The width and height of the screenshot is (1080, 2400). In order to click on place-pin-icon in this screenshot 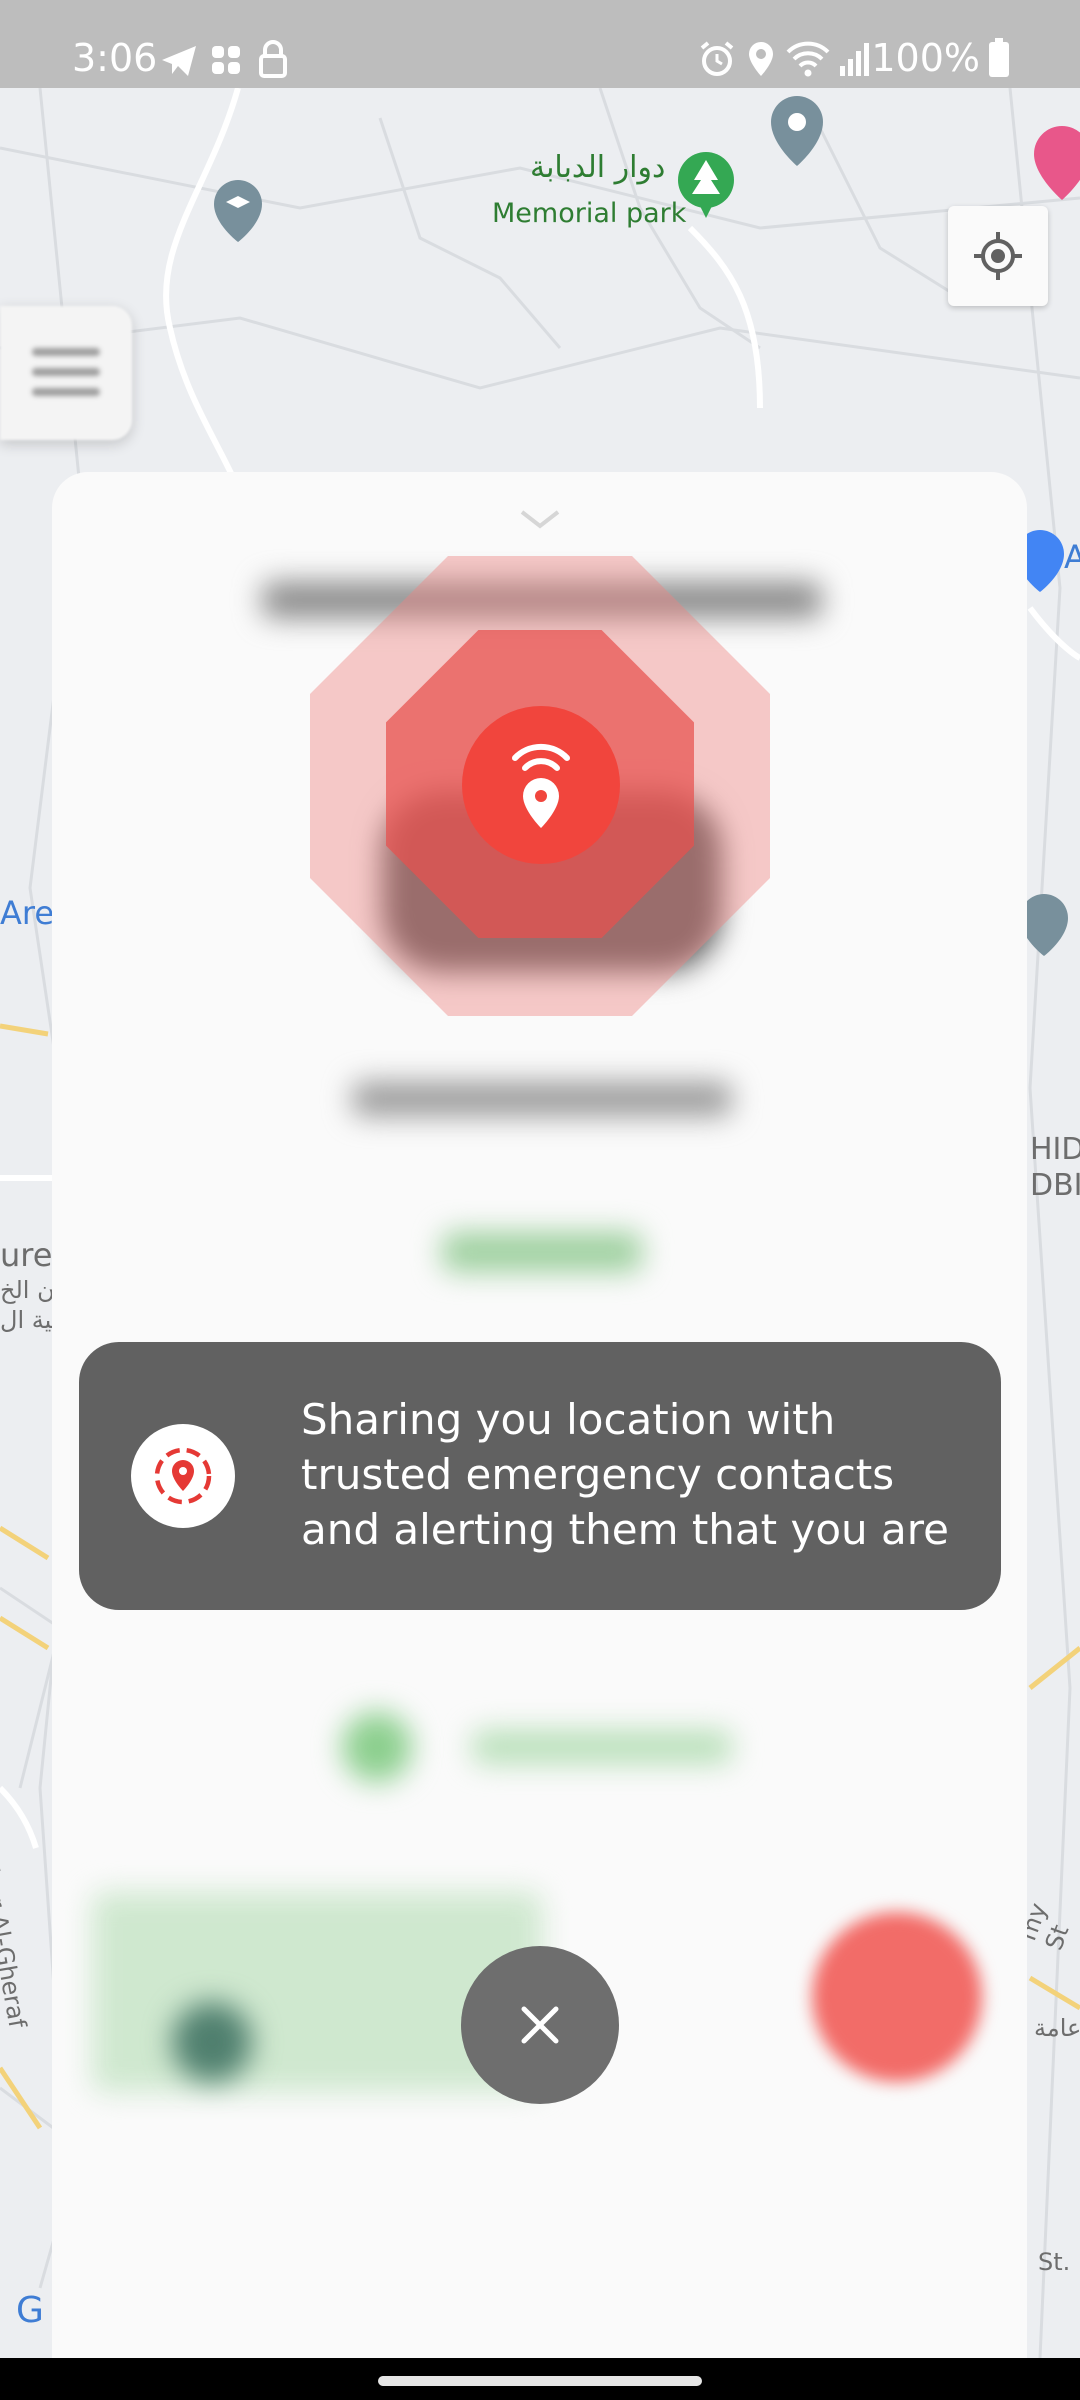, I will do `click(797, 131)`.